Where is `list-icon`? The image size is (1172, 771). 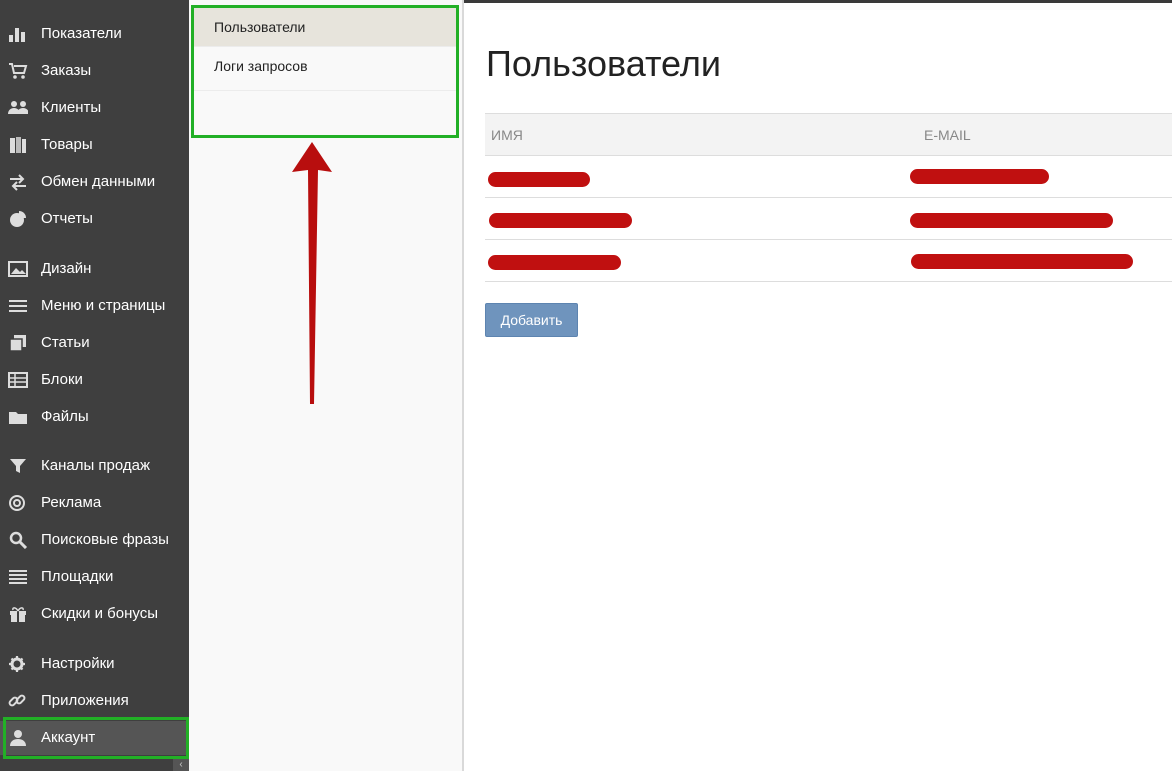 list-icon is located at coordinates (18, 577).